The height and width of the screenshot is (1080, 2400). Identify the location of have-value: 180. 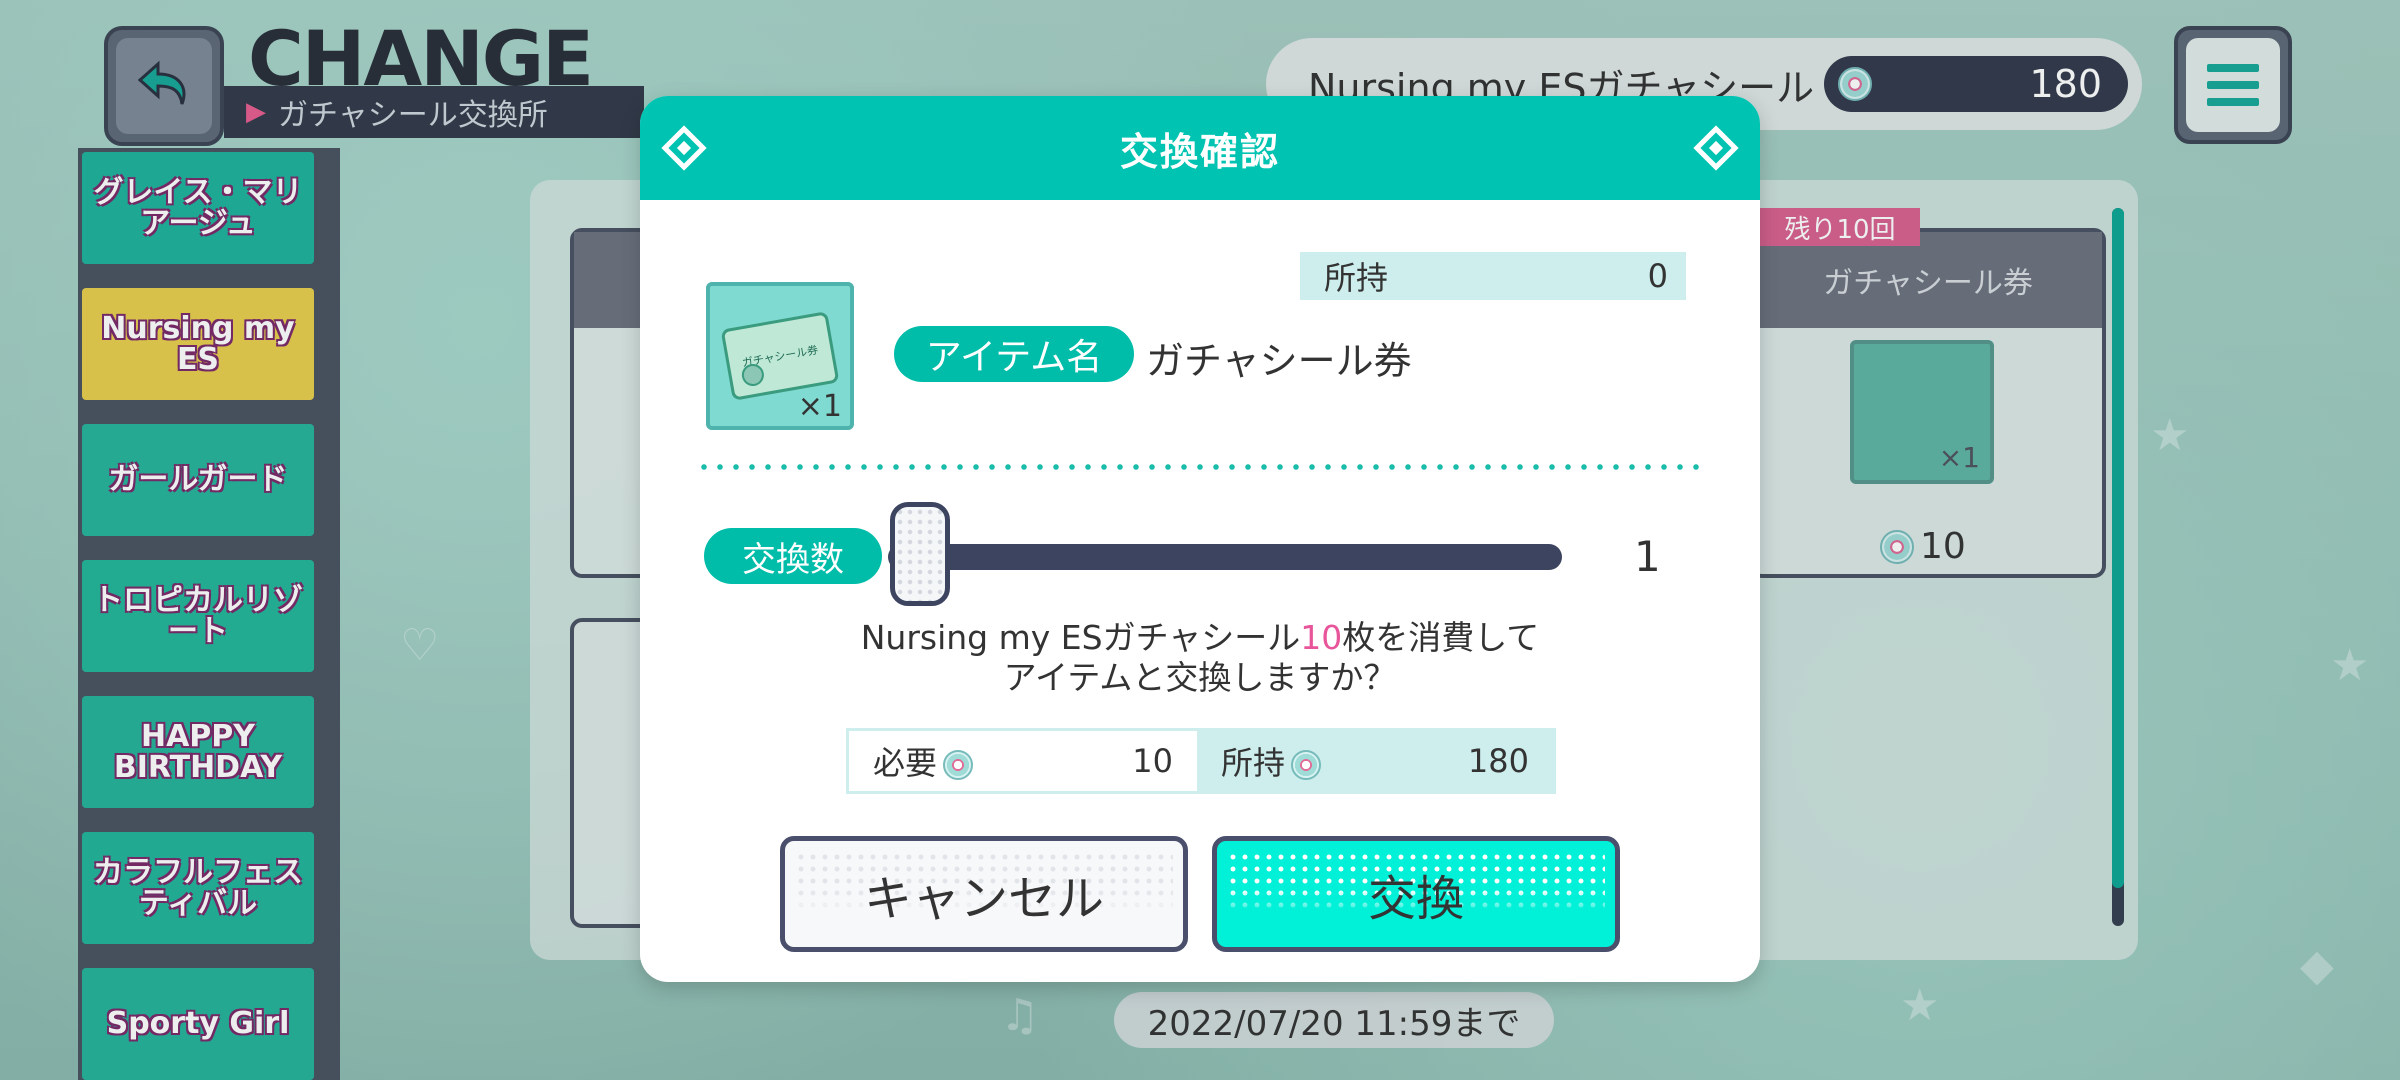
(1498, 761).